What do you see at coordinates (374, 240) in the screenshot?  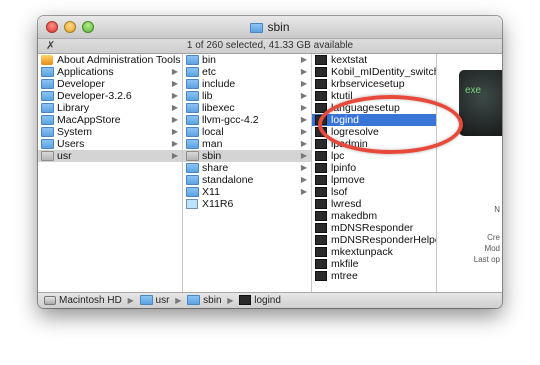 I see `list-item: mDNSResponderHelper` at bounding box center [374, 240].